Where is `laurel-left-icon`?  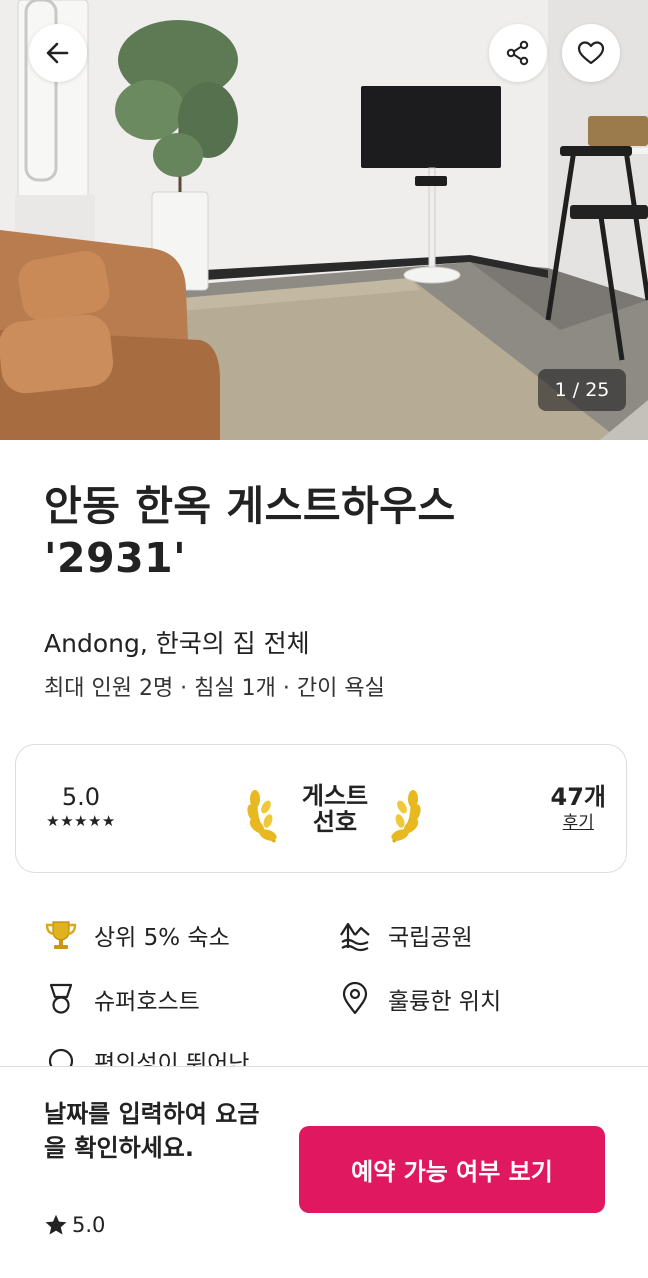
laurel-left-icon is located at coordinates (262, 816).